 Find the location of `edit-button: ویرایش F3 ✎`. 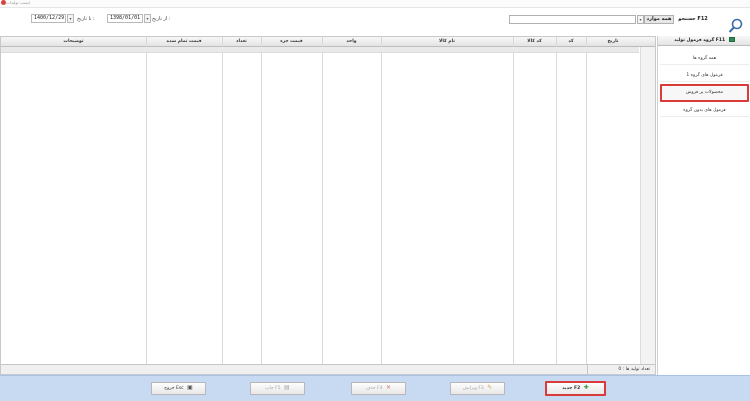

edit-button: ویرایش F3 ✎ is located at coordinates (477, 388).